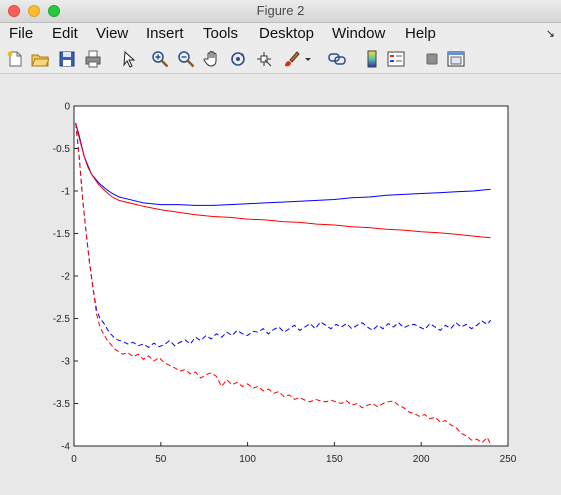 The height and width of the screenshot is (495, 561). I want to click on hide-plot-tools-icon, so click(432, 59).